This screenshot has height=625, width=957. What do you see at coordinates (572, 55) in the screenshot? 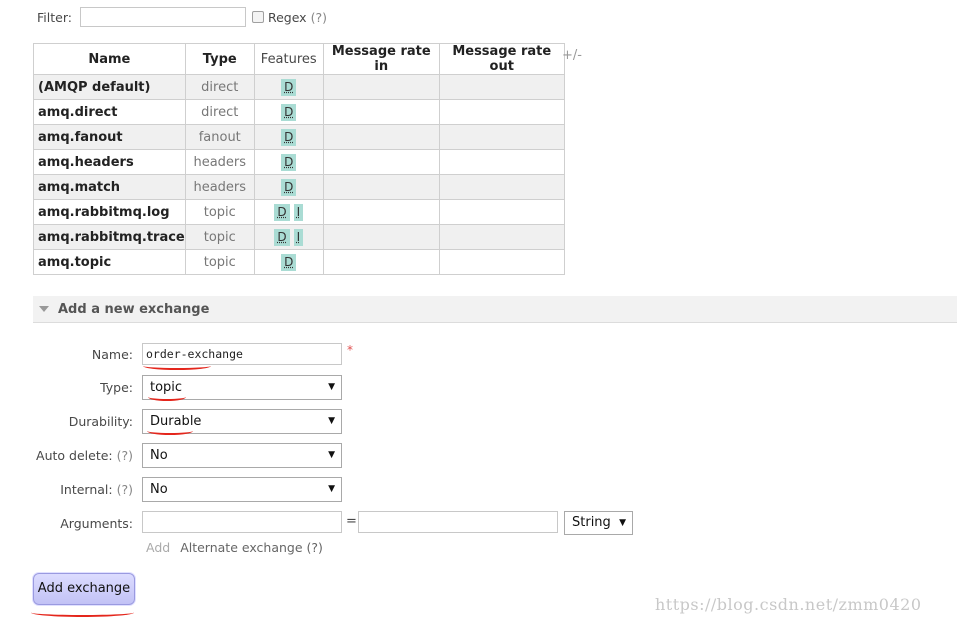
I see `toggle-columns-link: +/-` at bounding box center [572, 55].